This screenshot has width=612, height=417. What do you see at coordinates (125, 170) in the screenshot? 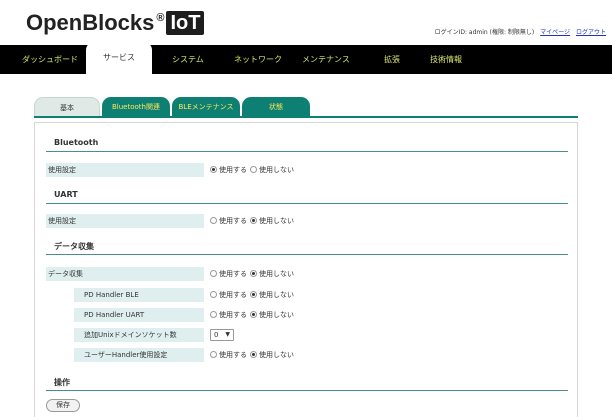
I see `row-label-bluetooth-use: 使用設定` at bounding box center [125, 170].